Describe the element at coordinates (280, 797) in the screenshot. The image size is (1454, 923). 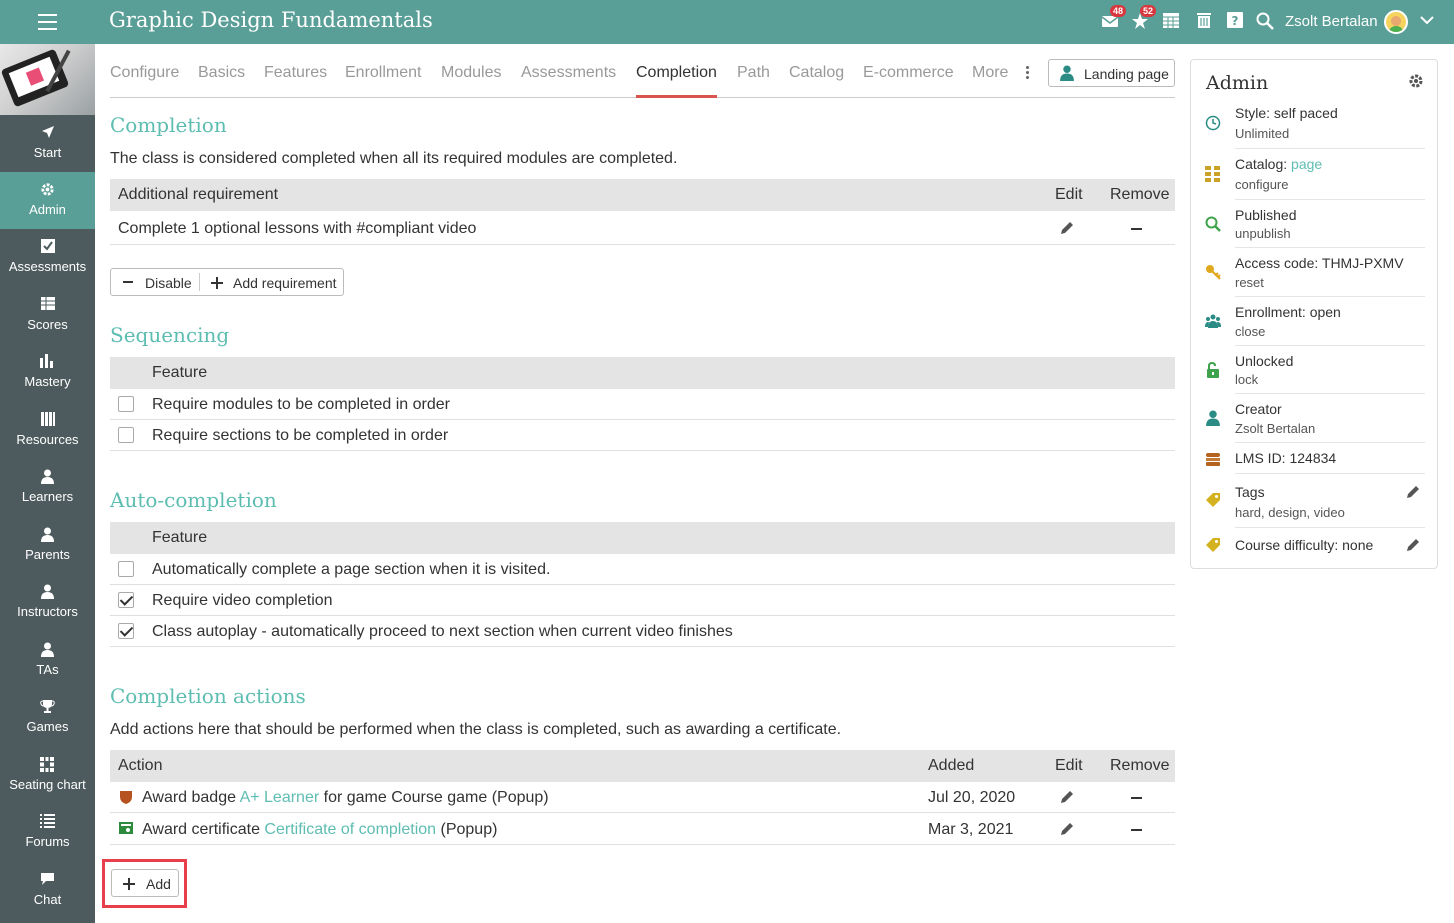
I see `badge-link: A+ Learner` at that location.